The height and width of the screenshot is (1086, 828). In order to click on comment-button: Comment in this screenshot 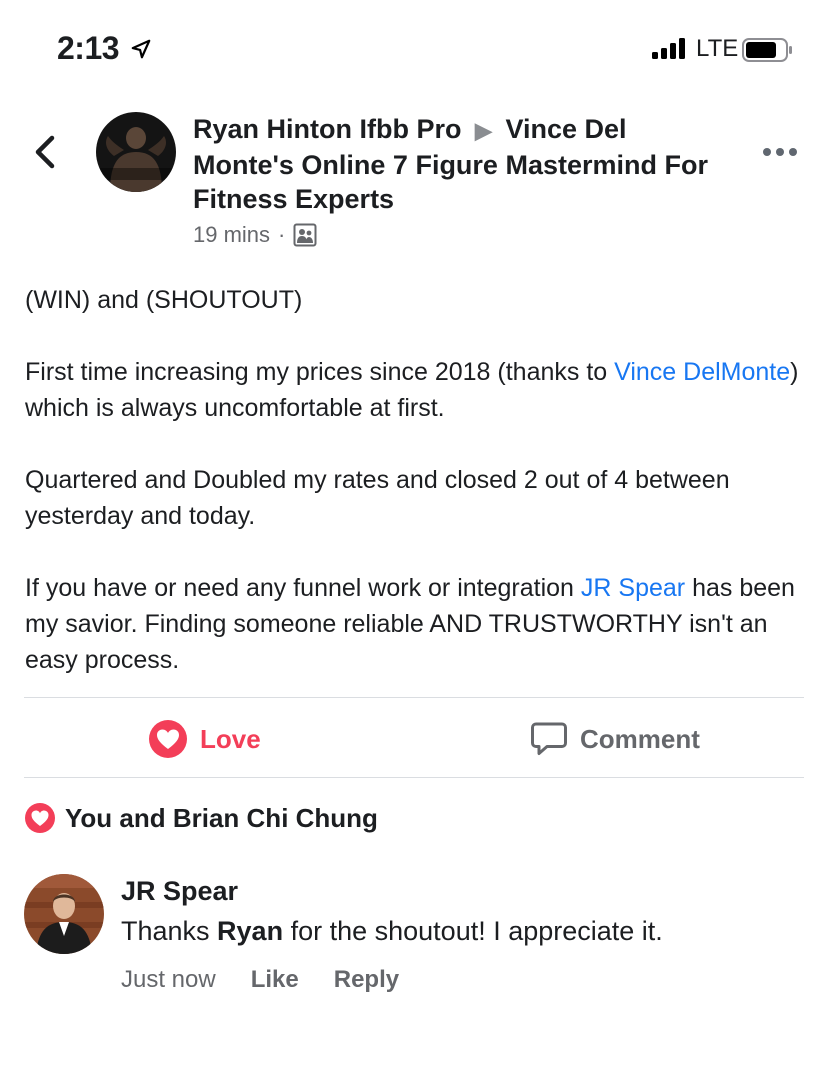, I will do `click(615, 739)`.